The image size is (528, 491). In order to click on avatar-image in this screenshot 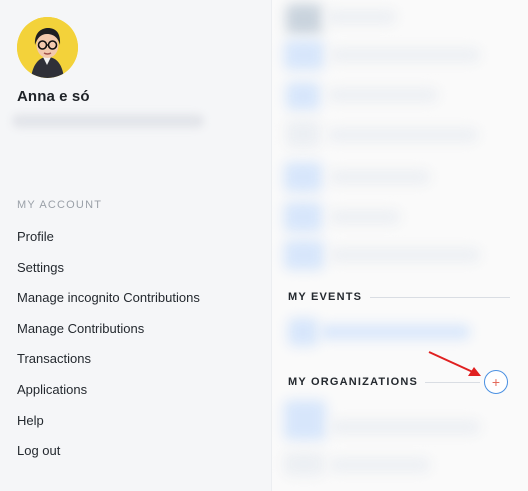, I will do `click(47, 47)`.